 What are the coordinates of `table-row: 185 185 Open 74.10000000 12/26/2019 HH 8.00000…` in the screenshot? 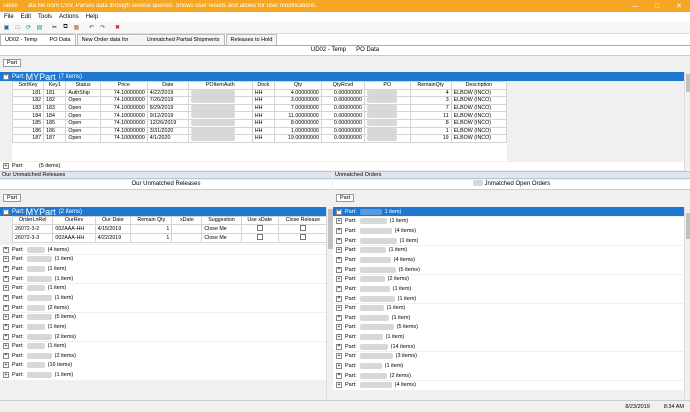 It's located at (259, 123).